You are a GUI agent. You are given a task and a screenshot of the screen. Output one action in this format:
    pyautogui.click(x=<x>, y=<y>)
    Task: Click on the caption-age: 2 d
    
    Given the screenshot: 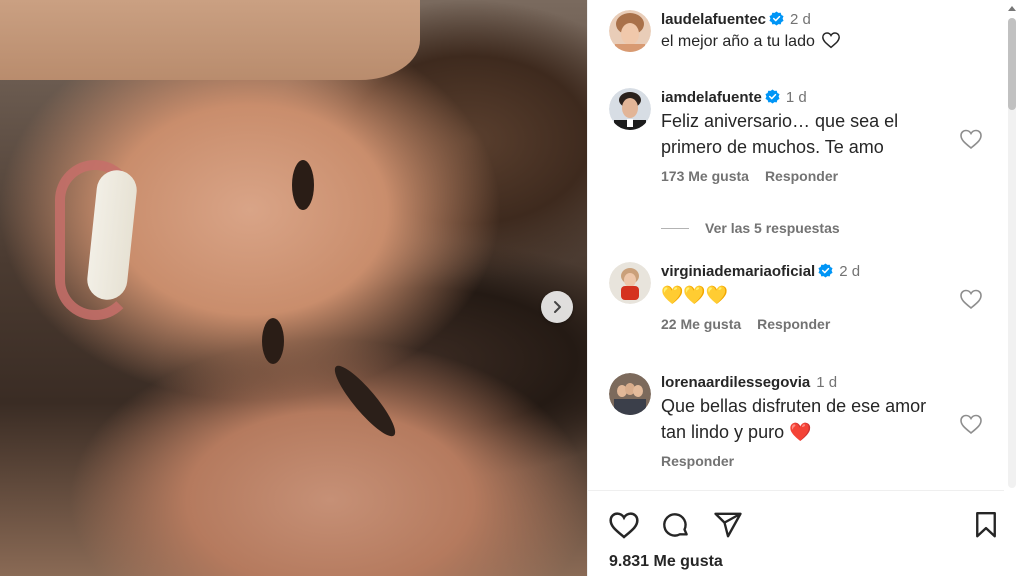 What is the action you would take?
    pyautogui.click(x=800, y=19)
    